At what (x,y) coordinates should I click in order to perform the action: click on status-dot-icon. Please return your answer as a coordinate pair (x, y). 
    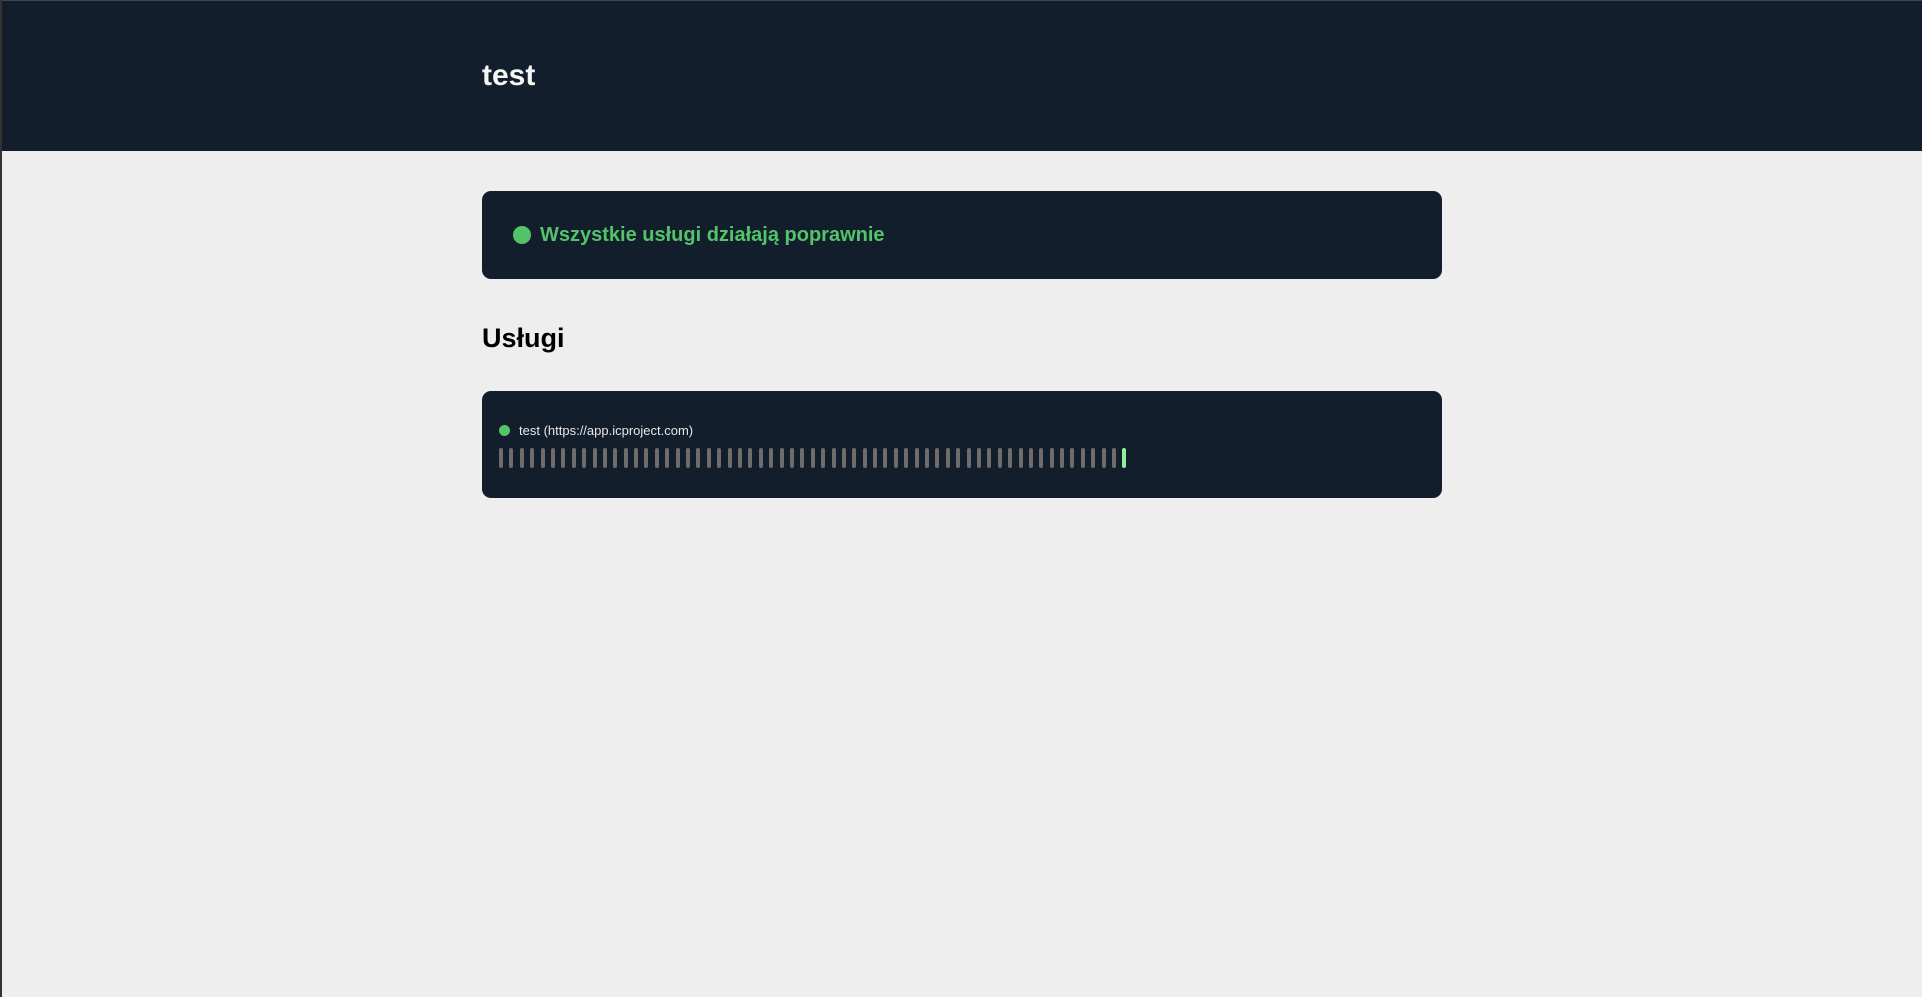
    Looking at the image, I should click on (522, 235).